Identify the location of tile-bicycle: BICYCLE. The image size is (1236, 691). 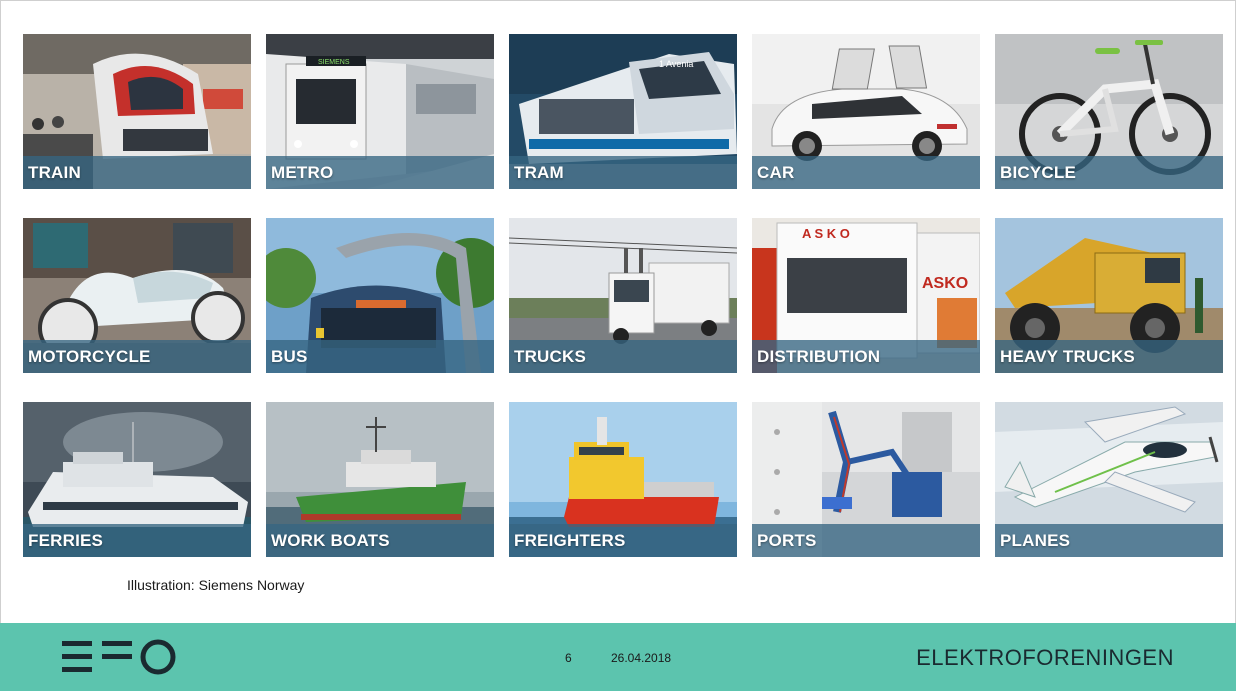
(1109, 111).